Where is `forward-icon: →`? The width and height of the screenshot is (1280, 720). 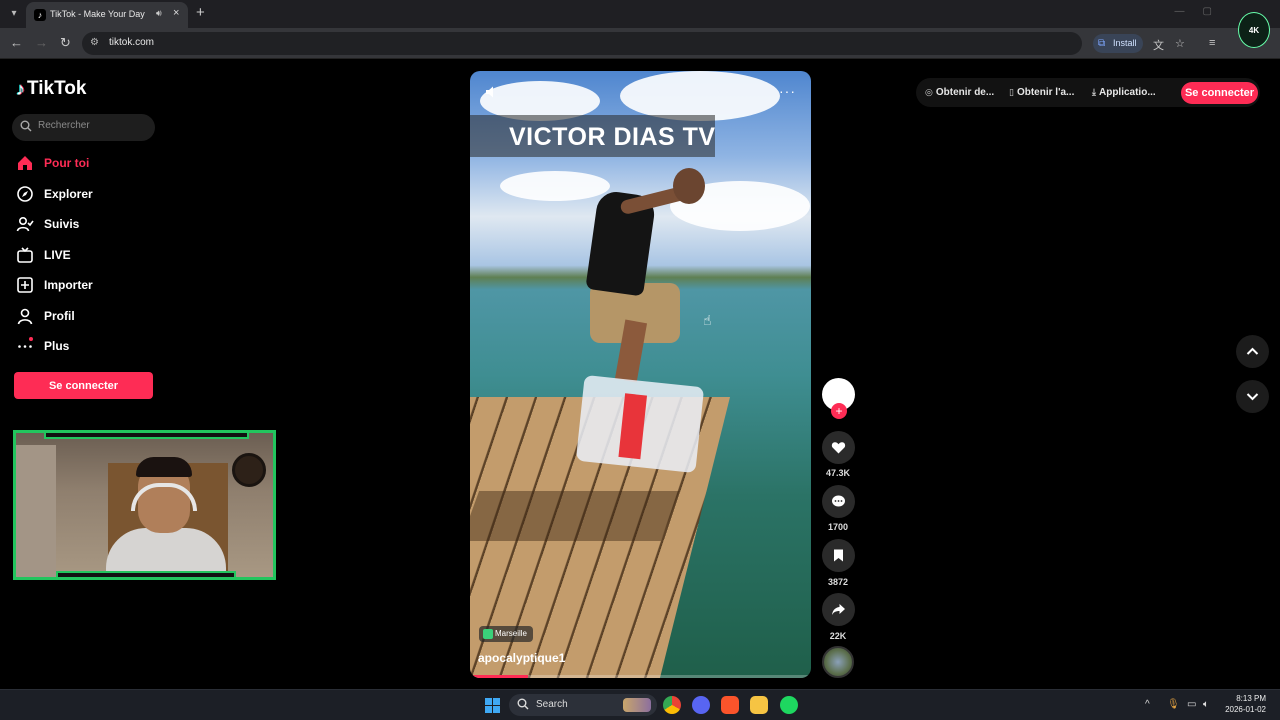
forward-icon: → is located at coordinates (41, 42).